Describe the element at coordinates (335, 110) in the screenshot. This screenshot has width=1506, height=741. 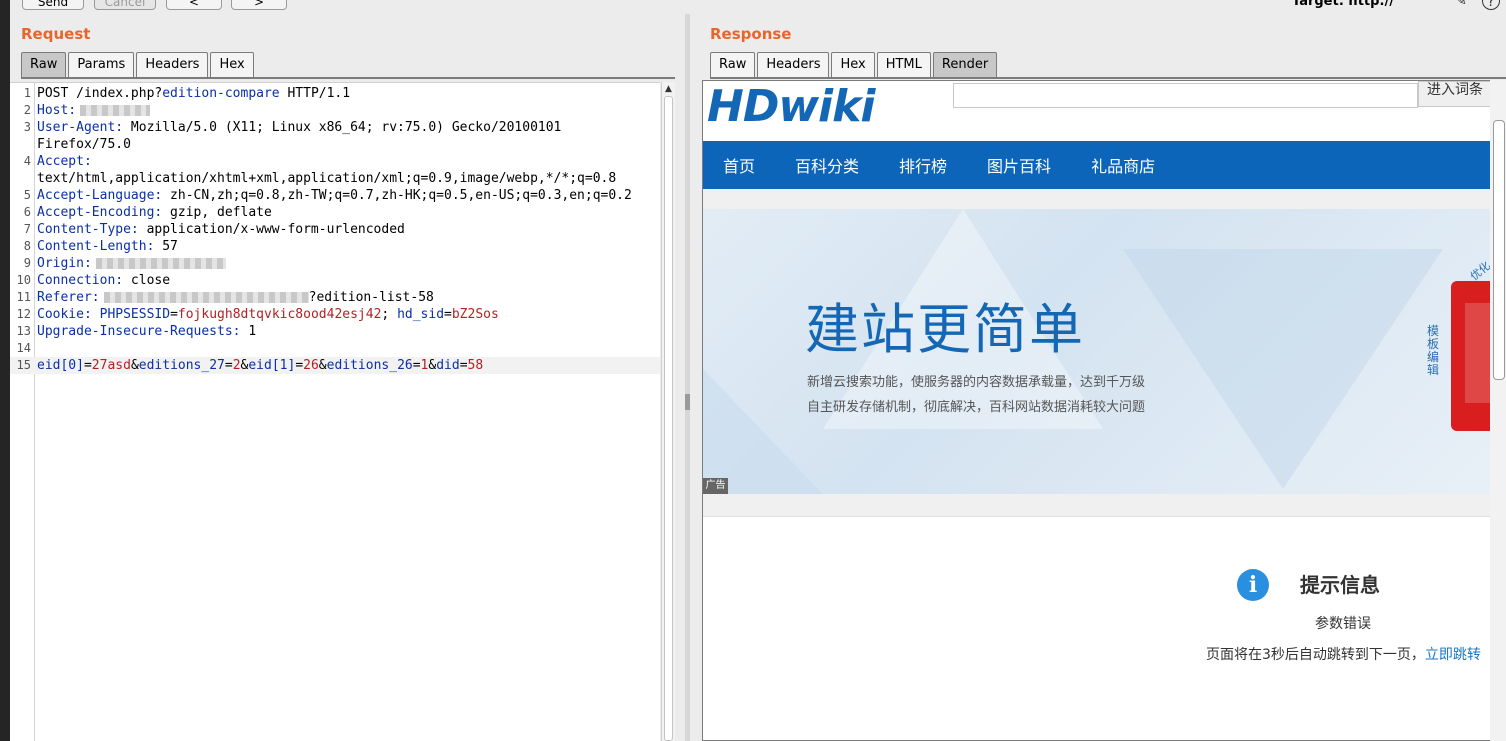
I see `request-line: 2 Host:` at that location.